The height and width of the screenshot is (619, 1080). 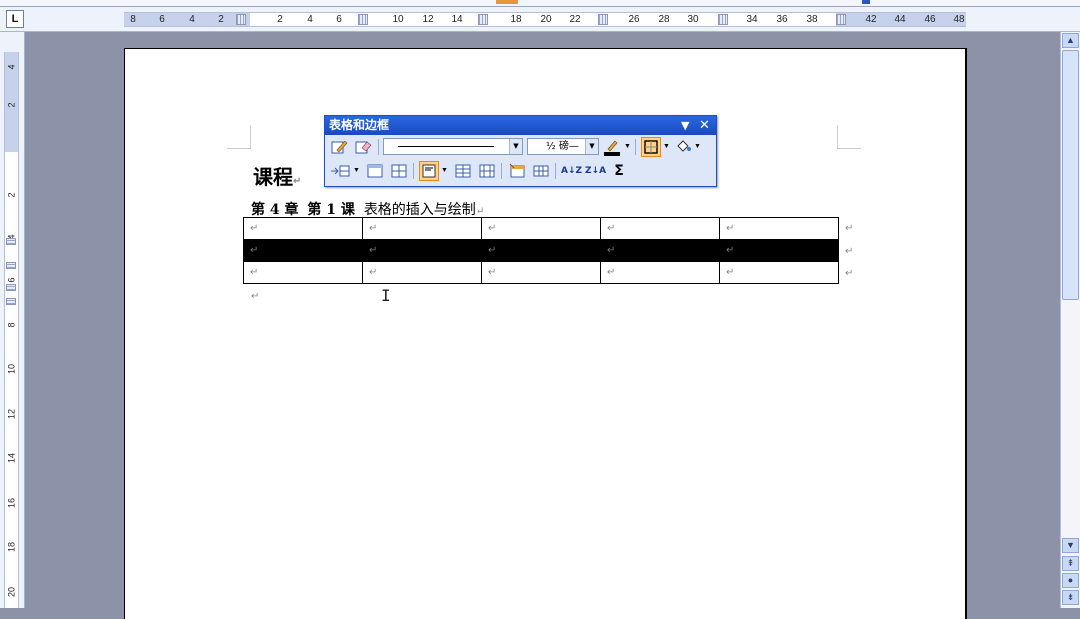 I want to click on ruler-bar: 8 6 4 2 2 4 6 10 12 14 18 20 22 26 28 30, so click(x=545, y=19).